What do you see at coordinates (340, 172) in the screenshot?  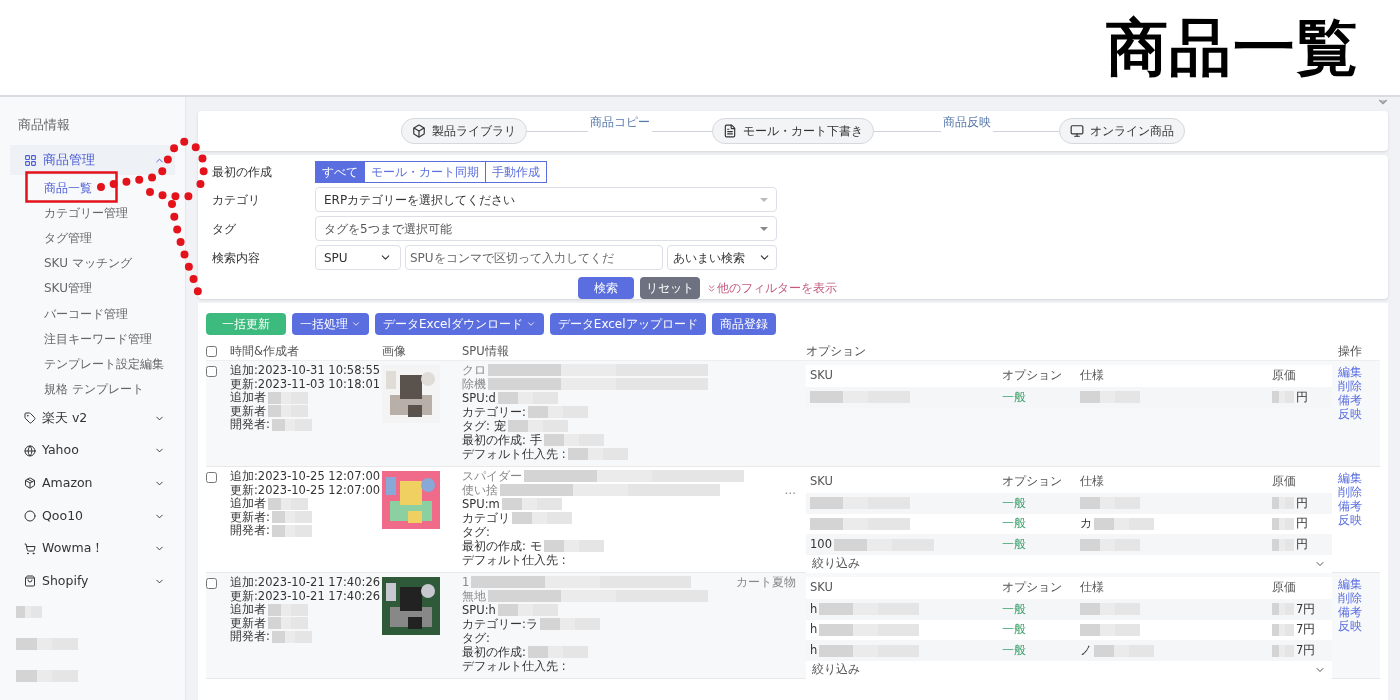 I see `segment-option: すべて` at bounding box center [340, 172].